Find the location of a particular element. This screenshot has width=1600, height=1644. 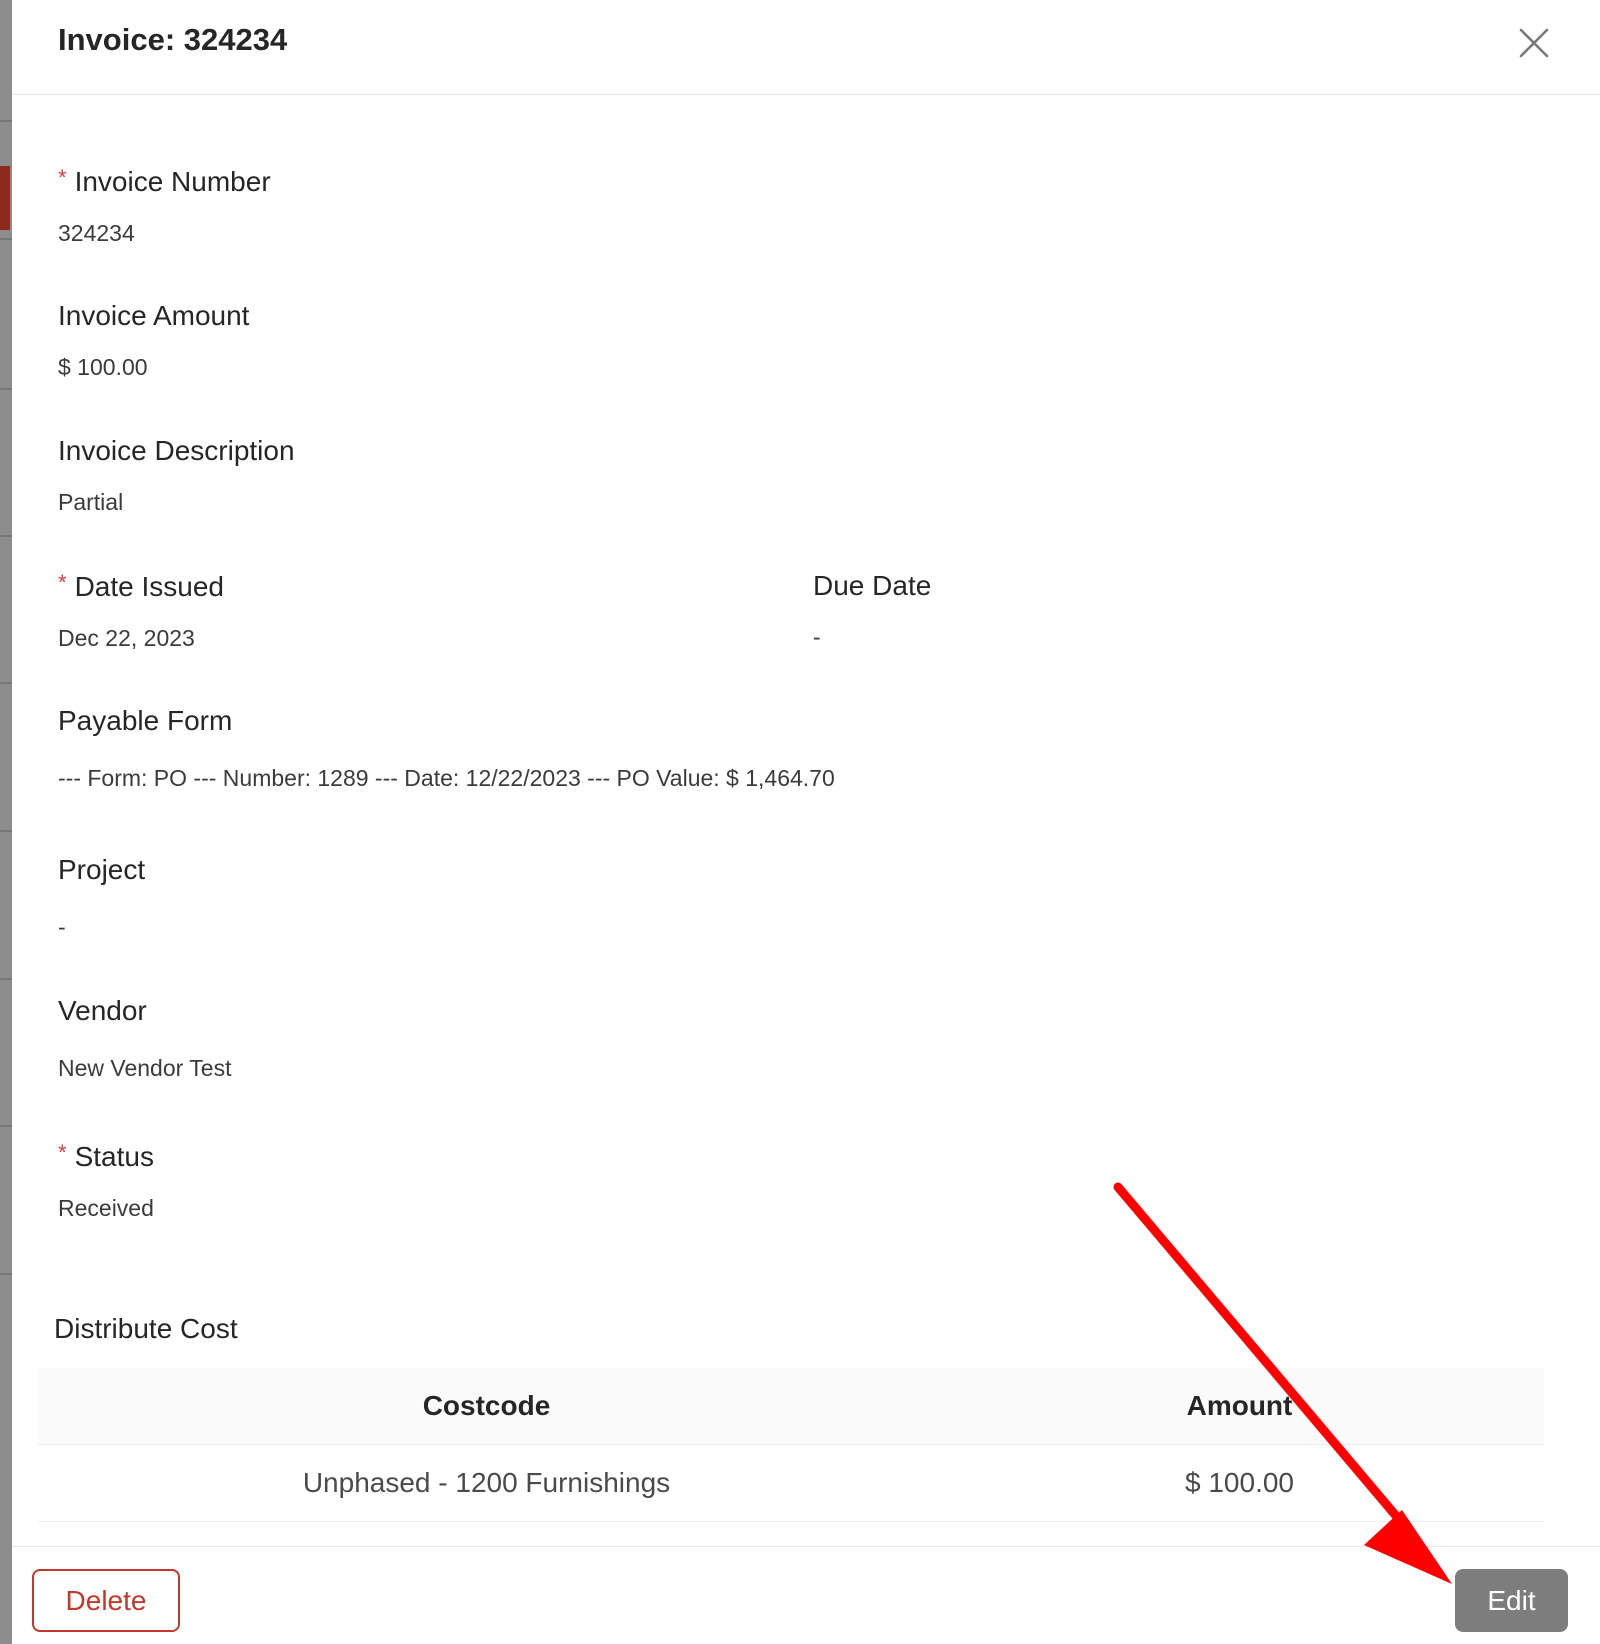

date-issued-label: * Date Issued is located at coordinates (141, 586).